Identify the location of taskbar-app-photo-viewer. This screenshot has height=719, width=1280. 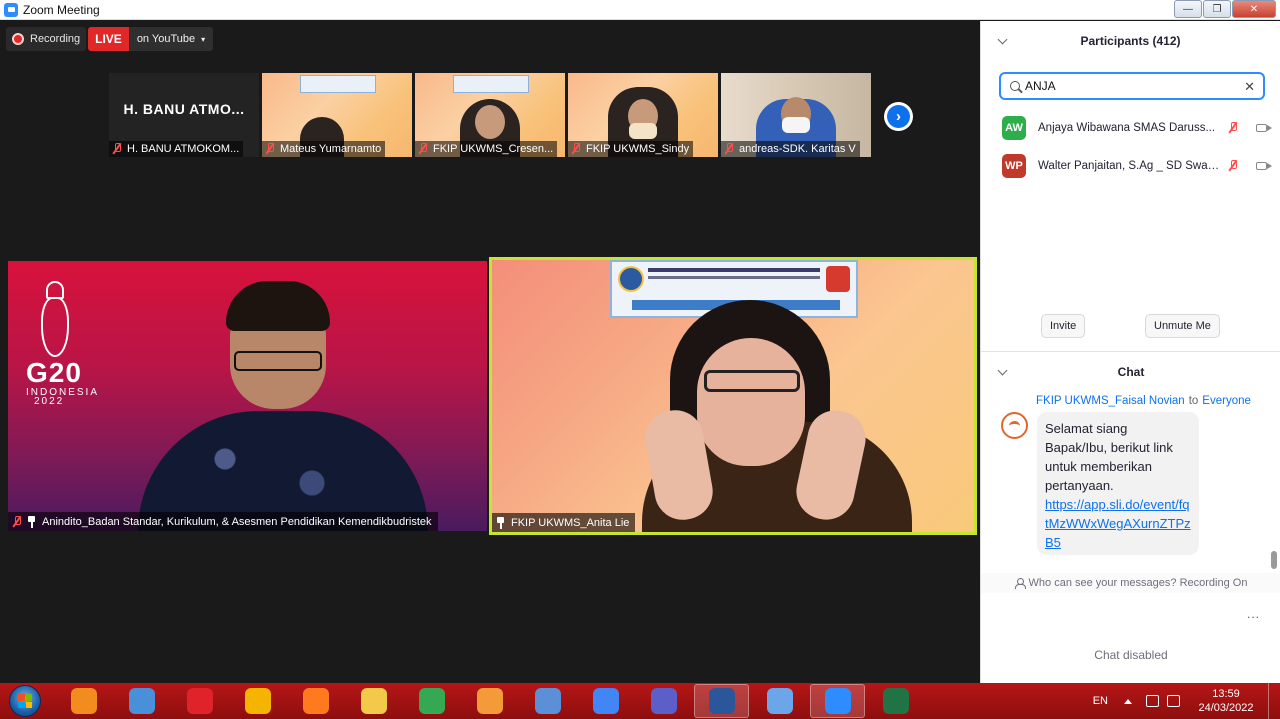
(779, 701).